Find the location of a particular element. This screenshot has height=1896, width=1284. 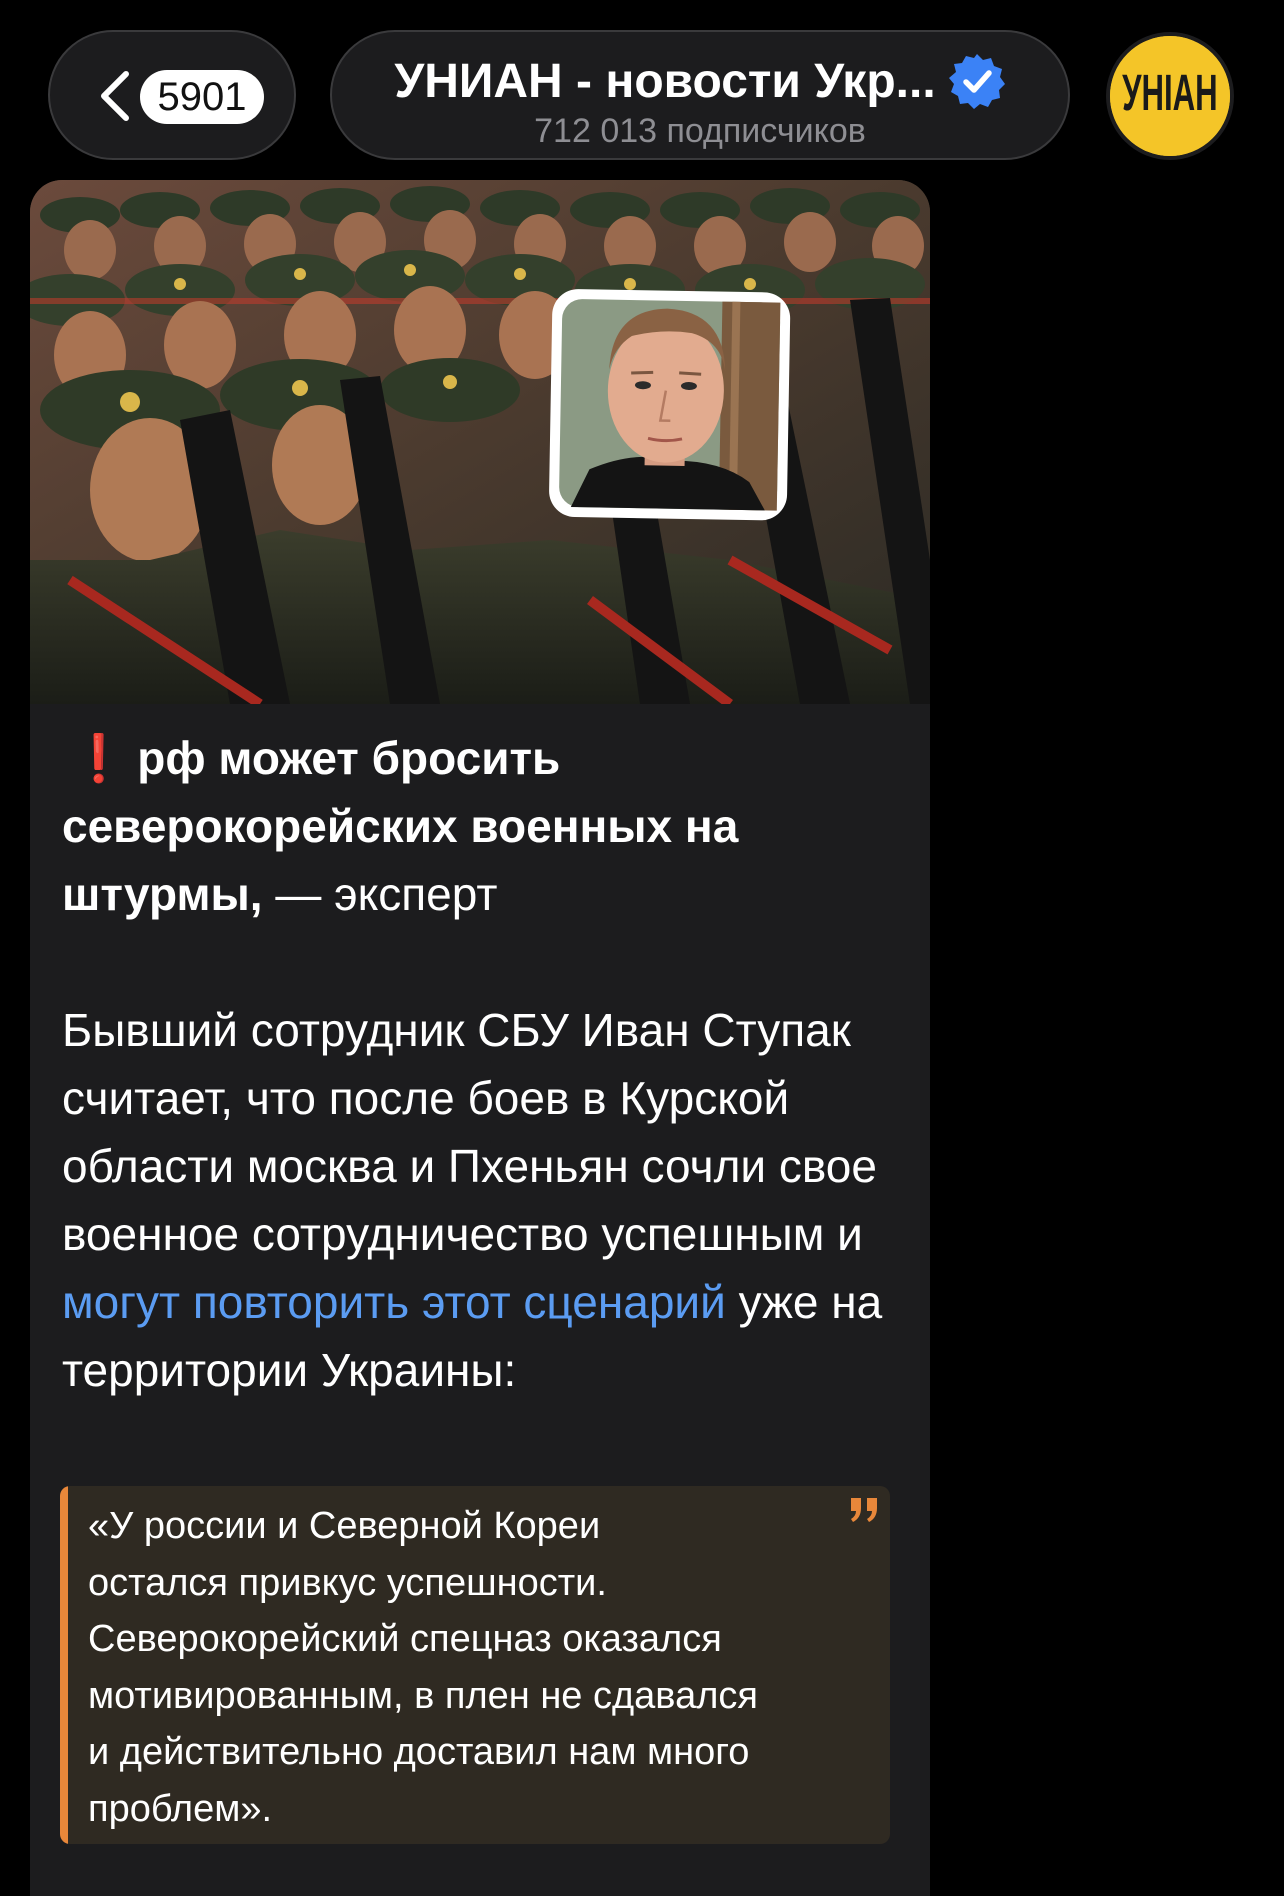

channel-avatar: УНІАН is located at coordinates (1170, 96).